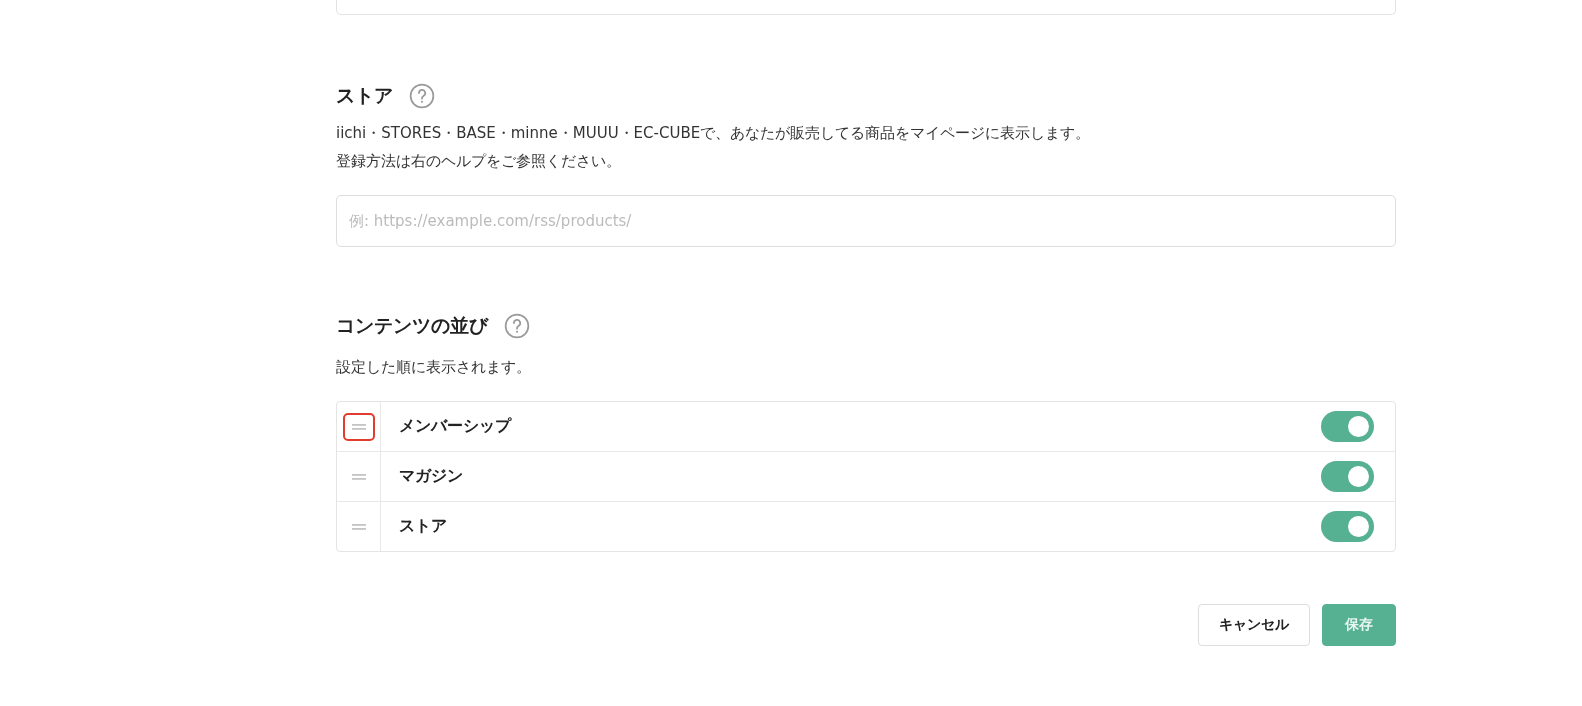  I want to click on section-title: コンテンツの並び, so click(412, 325).